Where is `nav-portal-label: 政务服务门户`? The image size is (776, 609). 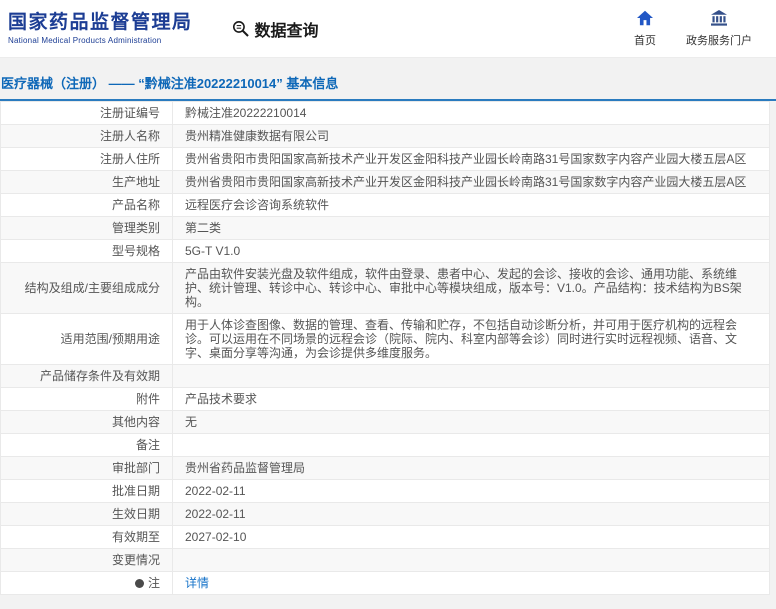
nav-portal-label: 政务服务门户 is located at coordinates (719, 40).